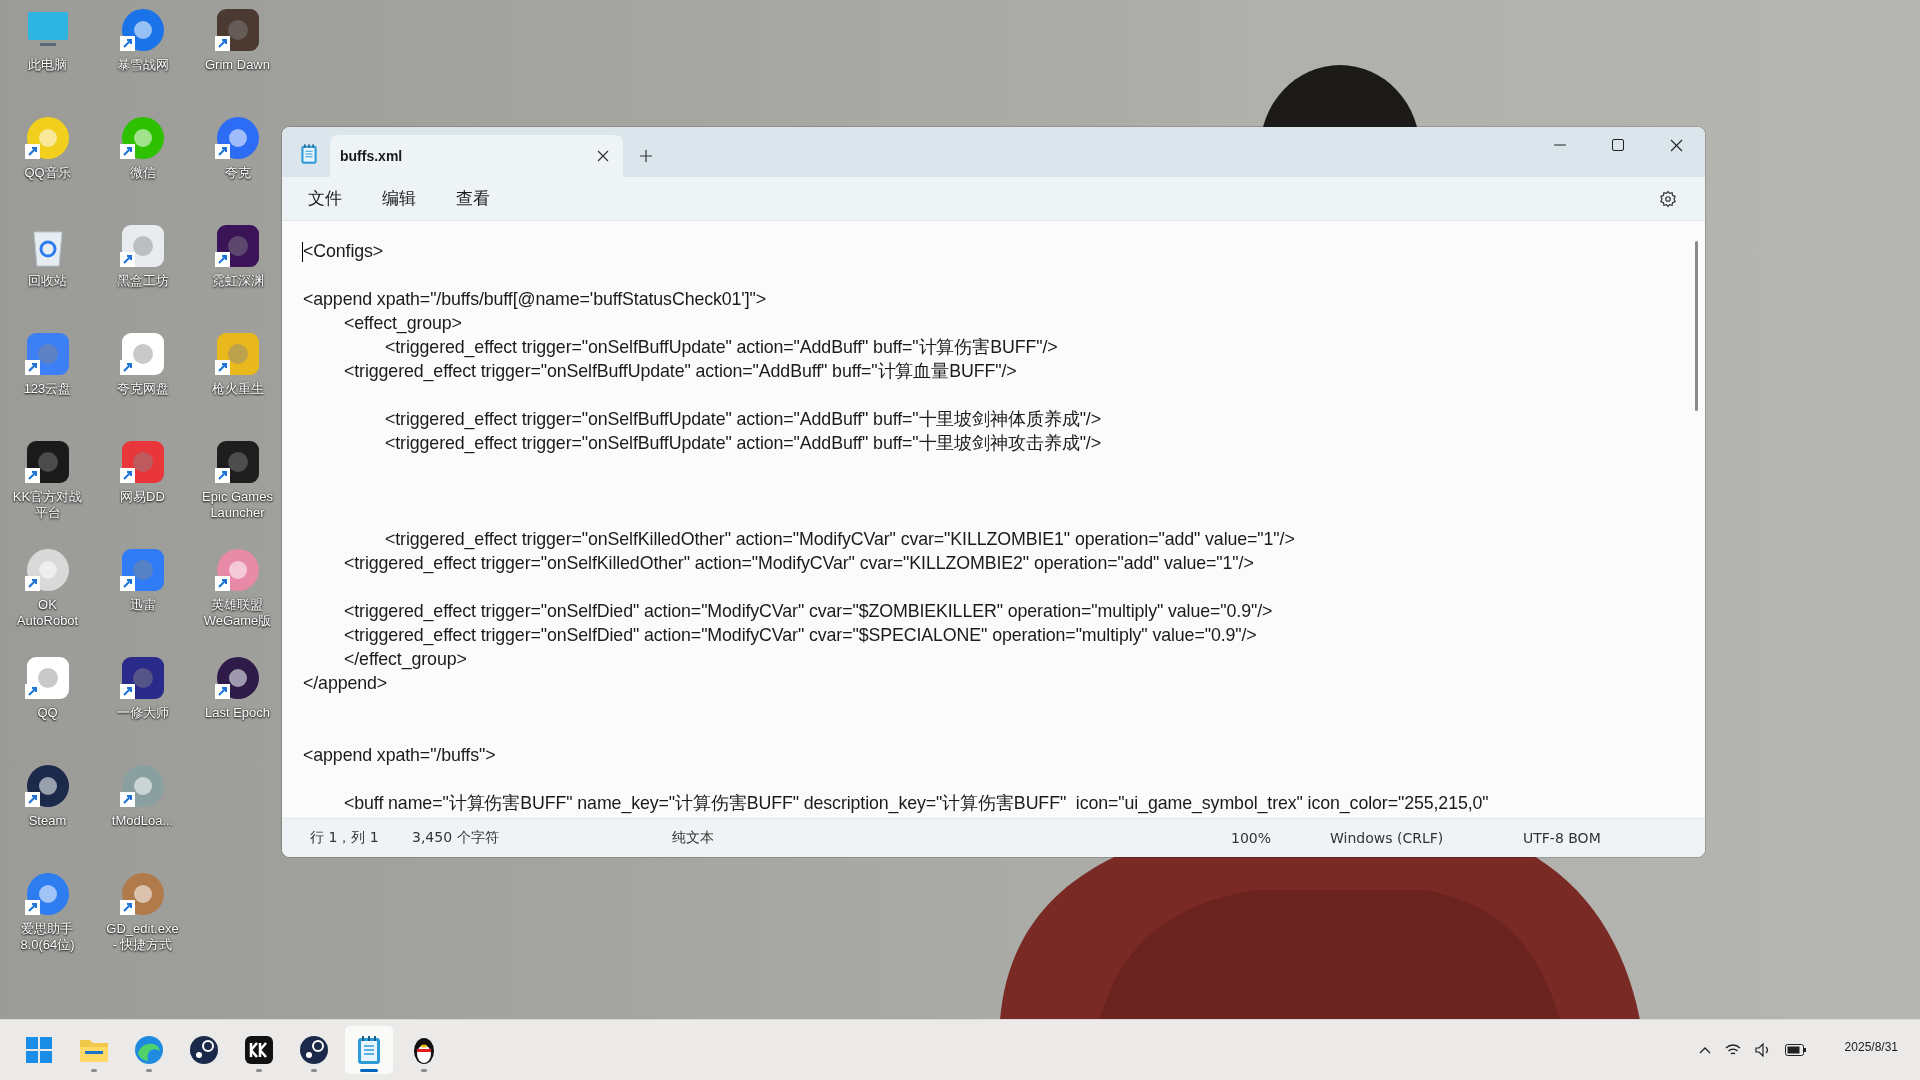 The image size is (1920, 1080). What do you see at coordinates (1668, 198) in the screenshot?
I see `settings-icon` at bounding box center [1668, 198].